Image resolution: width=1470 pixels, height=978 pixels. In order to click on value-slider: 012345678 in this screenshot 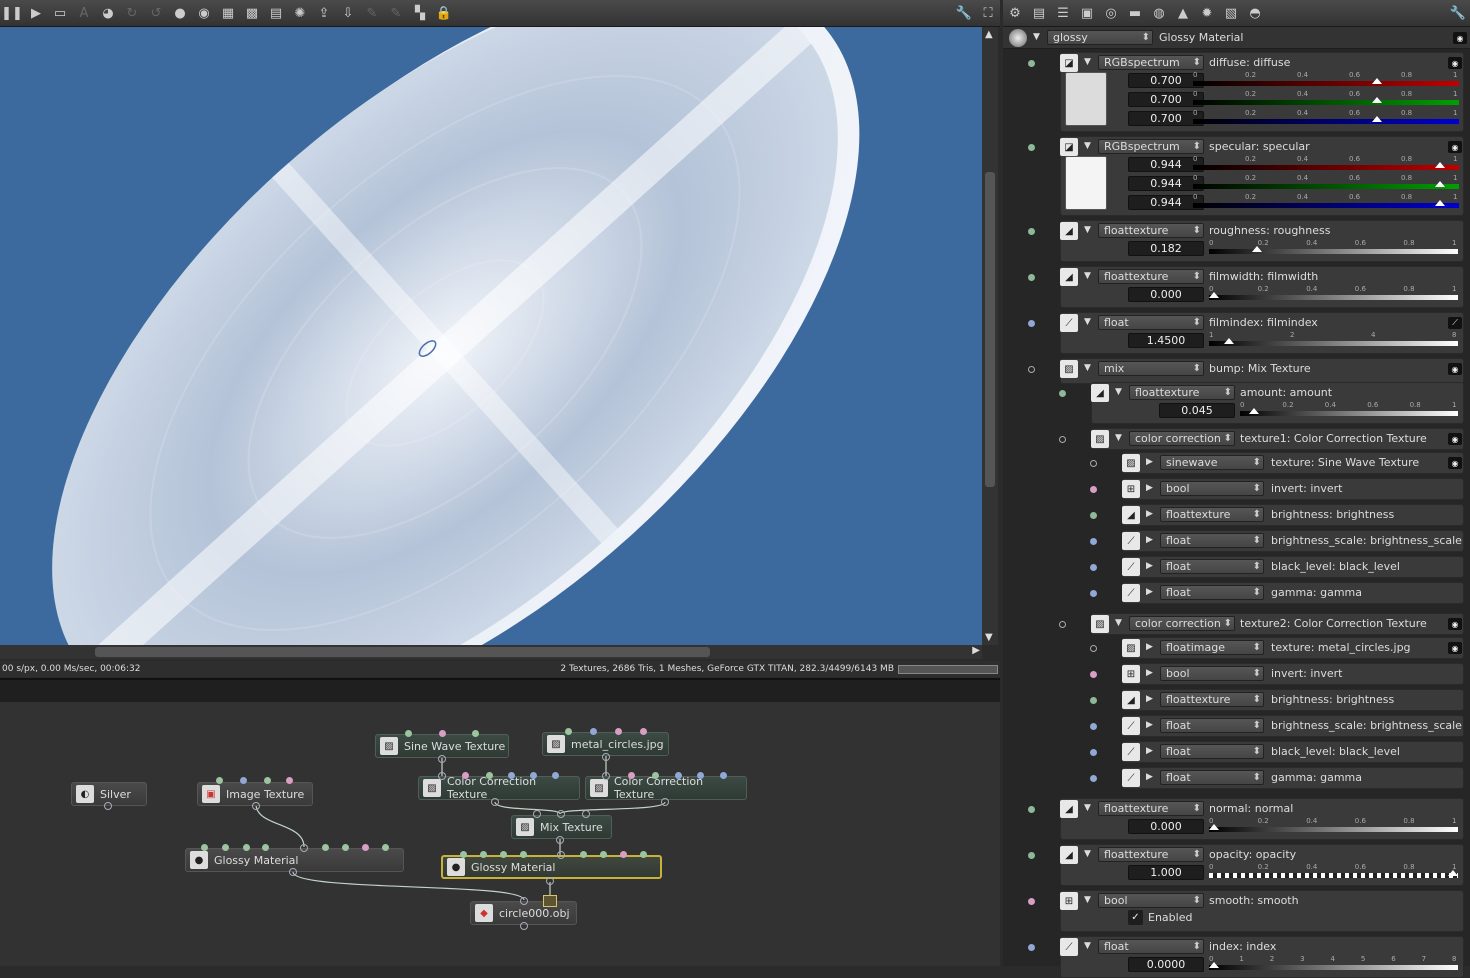, I will do `click(1333, 964)`.